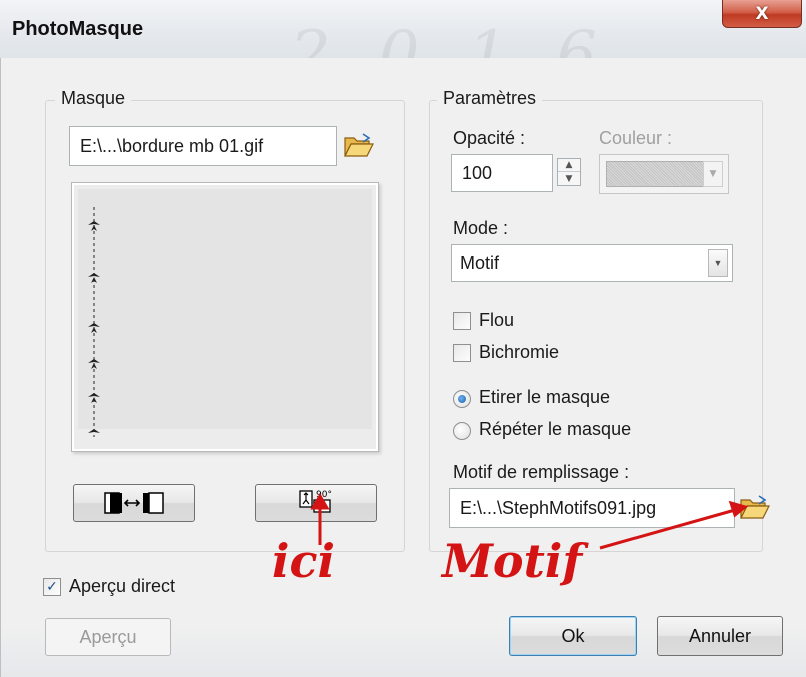 This screenshot has height=677, width=806. What do you see at coordinates (303, 561) in the screenshot?
I see `annotation-ici: ici` at bounding box center [303, 561].